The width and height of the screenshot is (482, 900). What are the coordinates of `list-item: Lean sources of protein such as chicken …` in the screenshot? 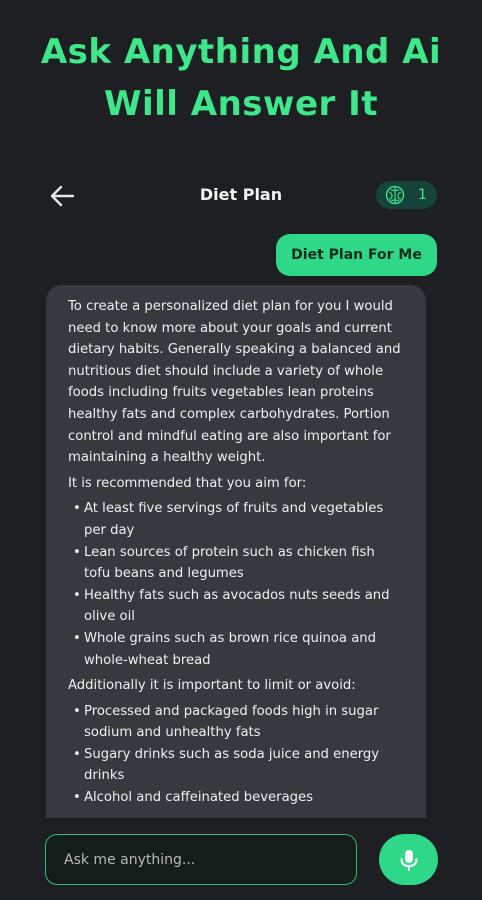 It's located at (236, 563).